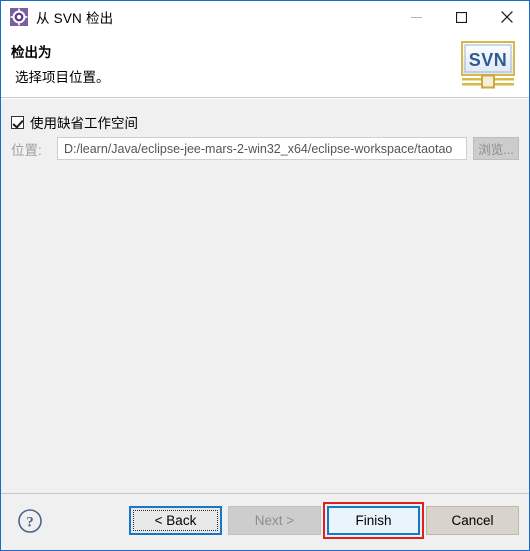 The height and width of the screenshot is (551, 530). I want to click on title-bar: 从 SVN 检出, so click(265, 17).